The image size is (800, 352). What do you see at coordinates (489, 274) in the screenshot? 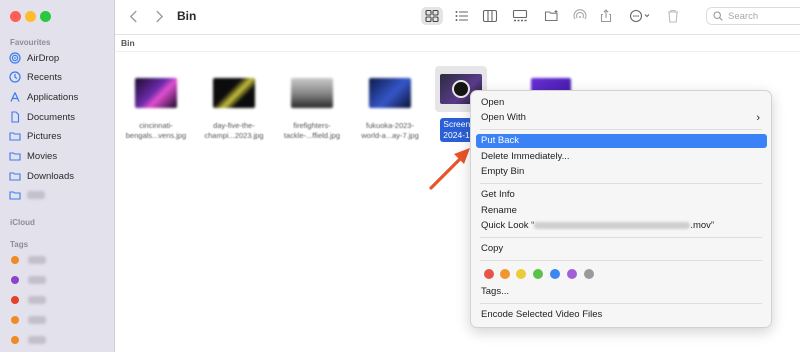
I see `tag-red-dot` at bounding box center [489, 274].